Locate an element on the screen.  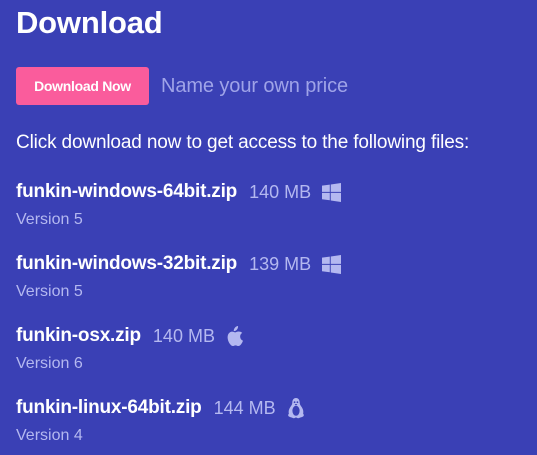
file-name: funkin-windows-64bit.zip is located at coordinates (127, 191).